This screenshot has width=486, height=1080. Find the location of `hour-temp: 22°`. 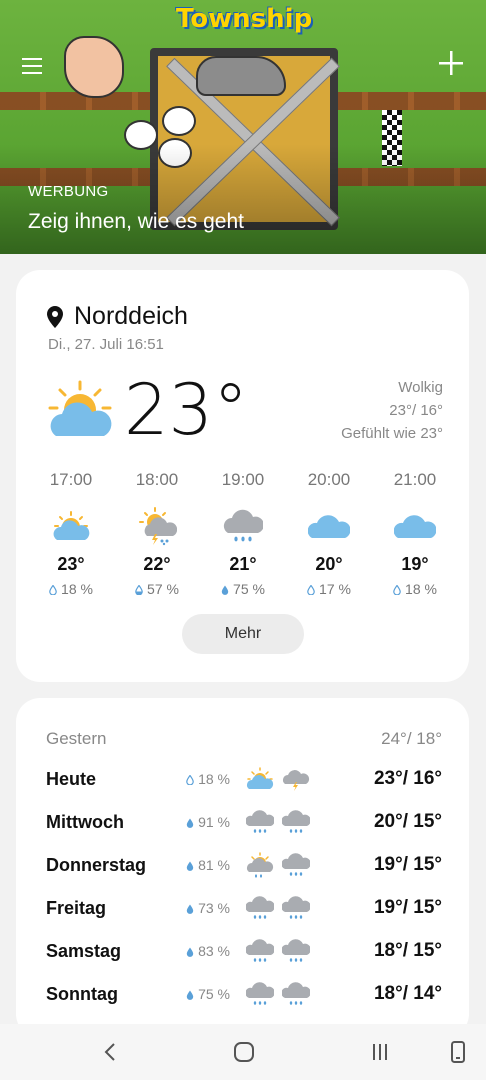

hour-temp: 22° is located at coordinates (157, 564).